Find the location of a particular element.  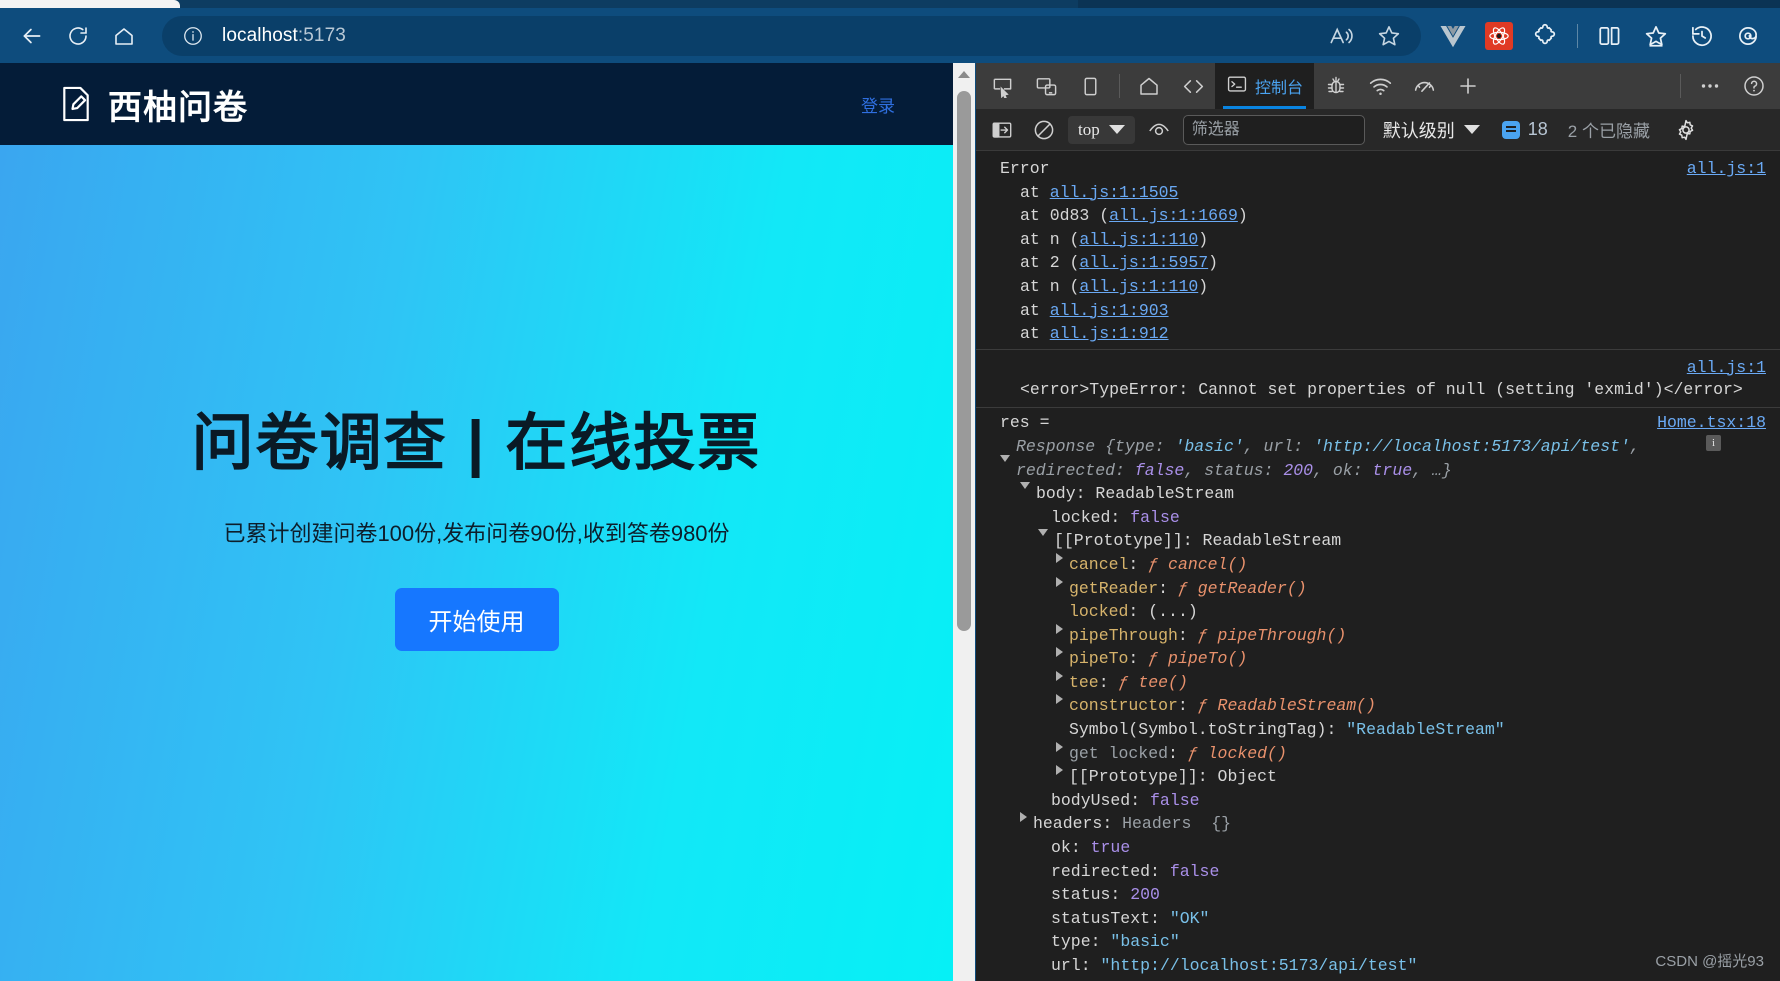

property-name: cancel is located at coordinates (1099, 564).